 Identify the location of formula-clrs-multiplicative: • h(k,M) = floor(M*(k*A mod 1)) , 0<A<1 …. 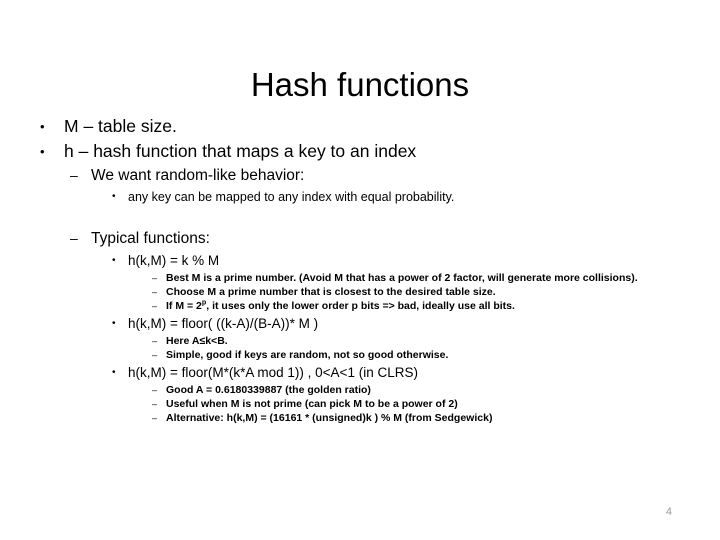
(360, 372).